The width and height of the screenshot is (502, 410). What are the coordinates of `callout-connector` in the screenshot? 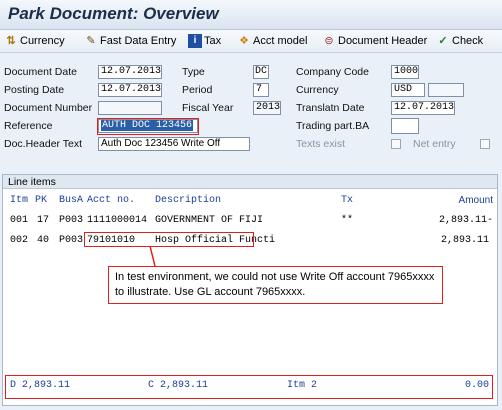 It's located at (152, 256).